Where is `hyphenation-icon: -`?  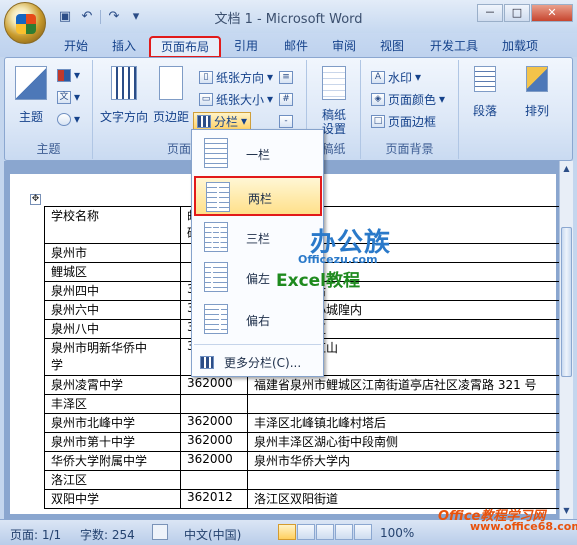 hyphenation-icon: - is located at coordinates (286, 121).